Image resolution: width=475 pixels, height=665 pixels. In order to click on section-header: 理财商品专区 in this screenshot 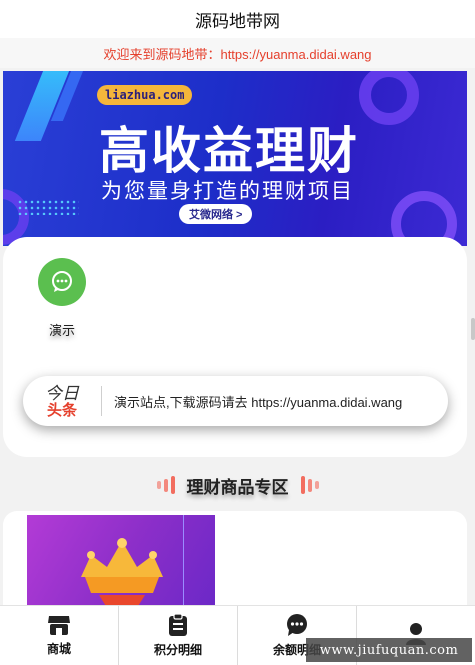, I will do `click(237, 485)`.